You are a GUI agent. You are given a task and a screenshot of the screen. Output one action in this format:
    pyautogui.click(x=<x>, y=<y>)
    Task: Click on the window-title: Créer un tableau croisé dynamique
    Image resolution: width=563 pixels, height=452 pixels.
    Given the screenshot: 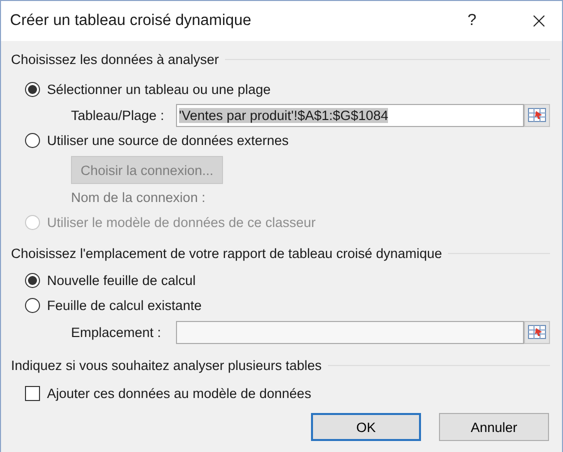 What is the action you would take?
    pyautogui.click(x=131, y=21)
    